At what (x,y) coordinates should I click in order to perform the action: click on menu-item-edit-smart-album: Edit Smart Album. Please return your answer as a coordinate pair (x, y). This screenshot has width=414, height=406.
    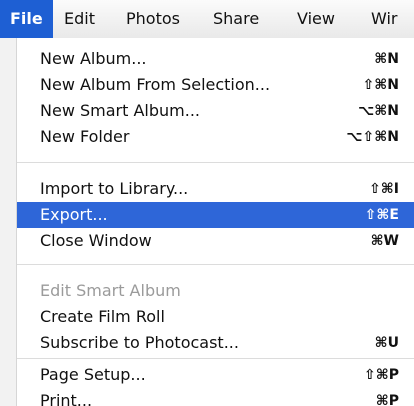
    Looking at the image, I should click on (215, 291).